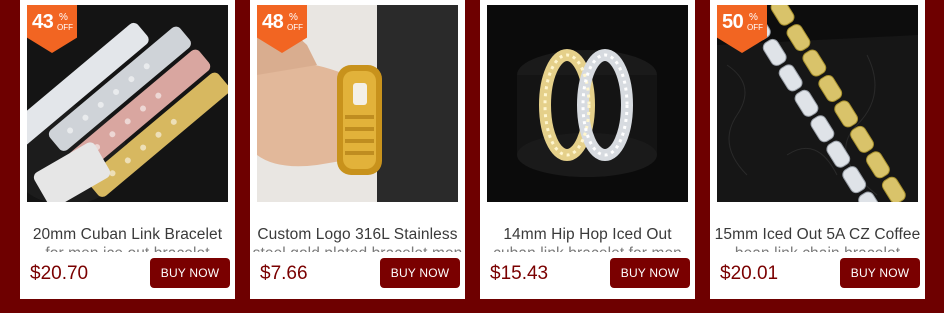  I want to click on product-image, so click(587, 103).